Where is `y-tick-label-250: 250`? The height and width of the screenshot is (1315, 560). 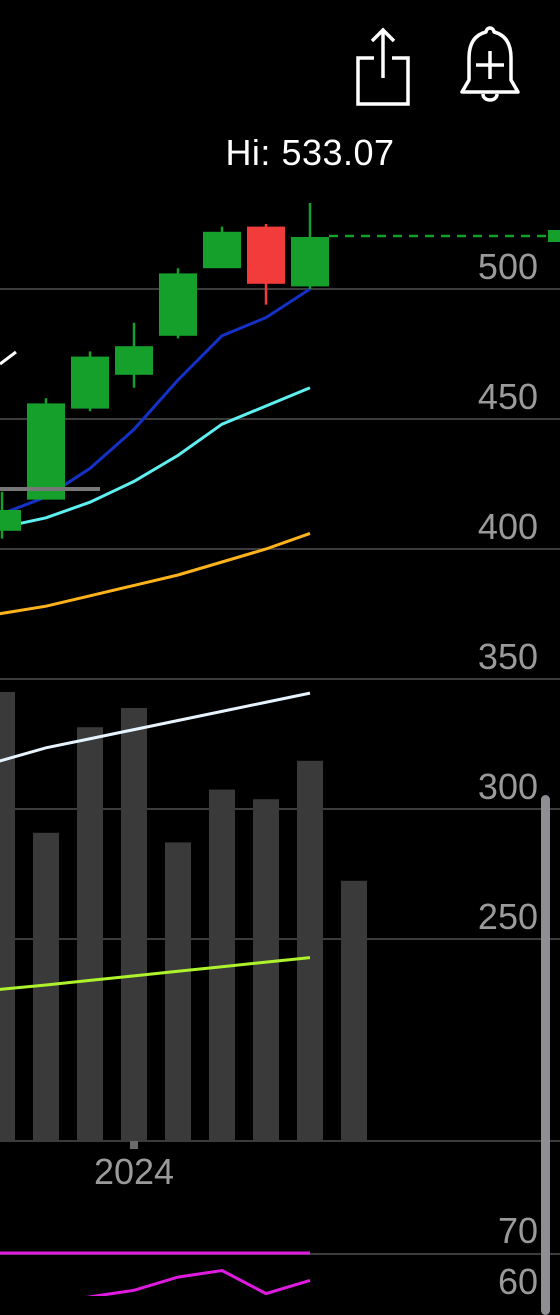
y-tick-label-250: 250 is located at coordinates (508, 916).